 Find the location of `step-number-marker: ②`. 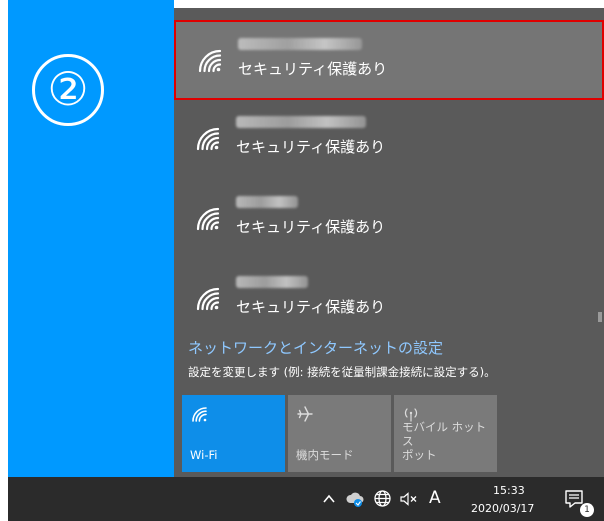

step-number-marker: ② is located at coordinates (68, 90).